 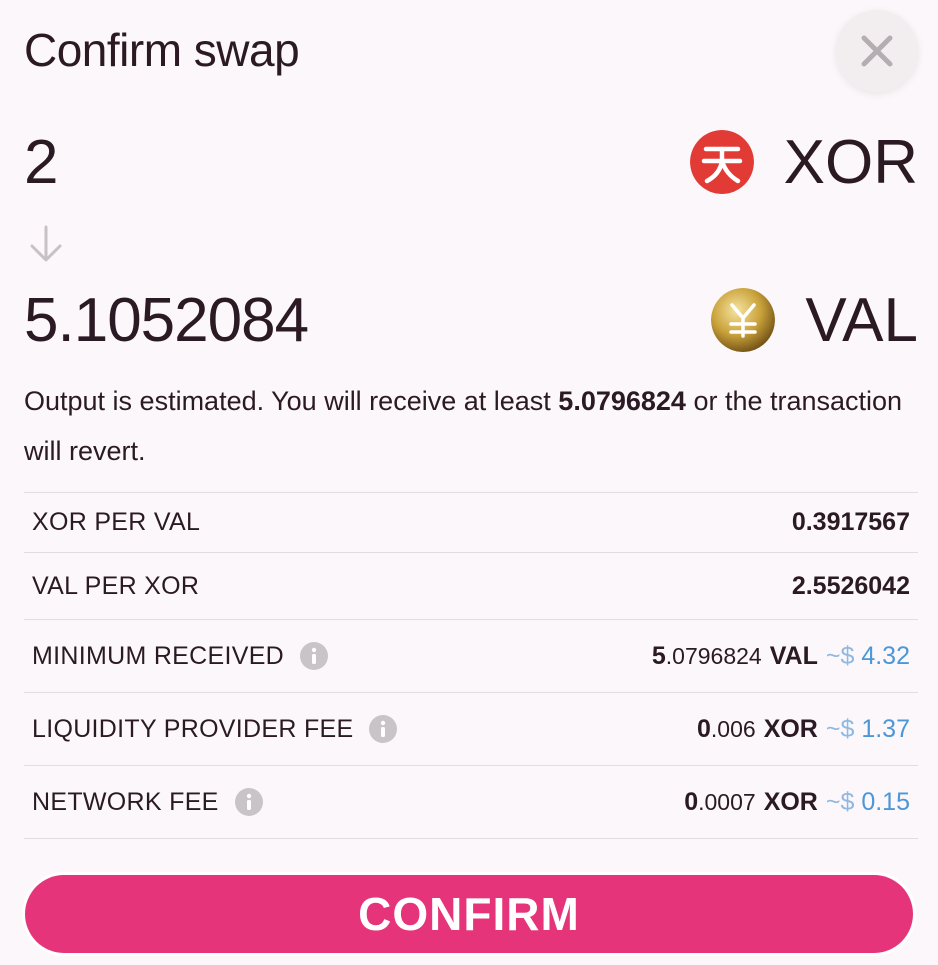 I want to click on value-symbol: VAL, so click(x=793, y=655).